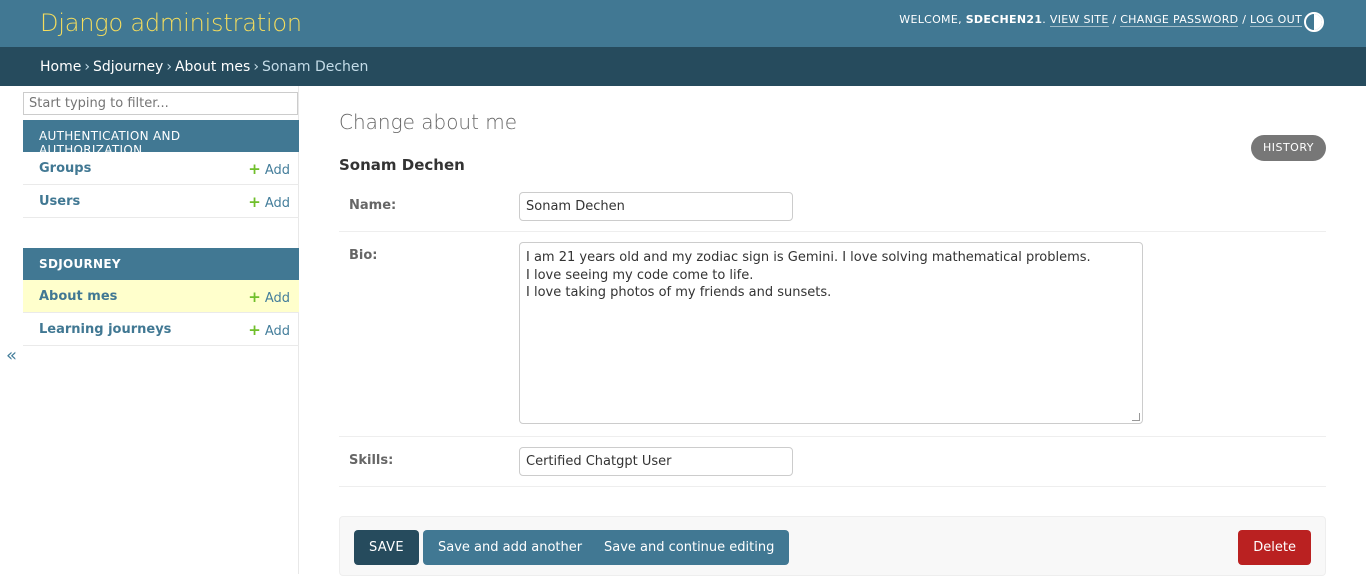 The height and width of the screenshot is (576, 1366). I want to click on name-field: Sonam Dechen, so click(656, 206).